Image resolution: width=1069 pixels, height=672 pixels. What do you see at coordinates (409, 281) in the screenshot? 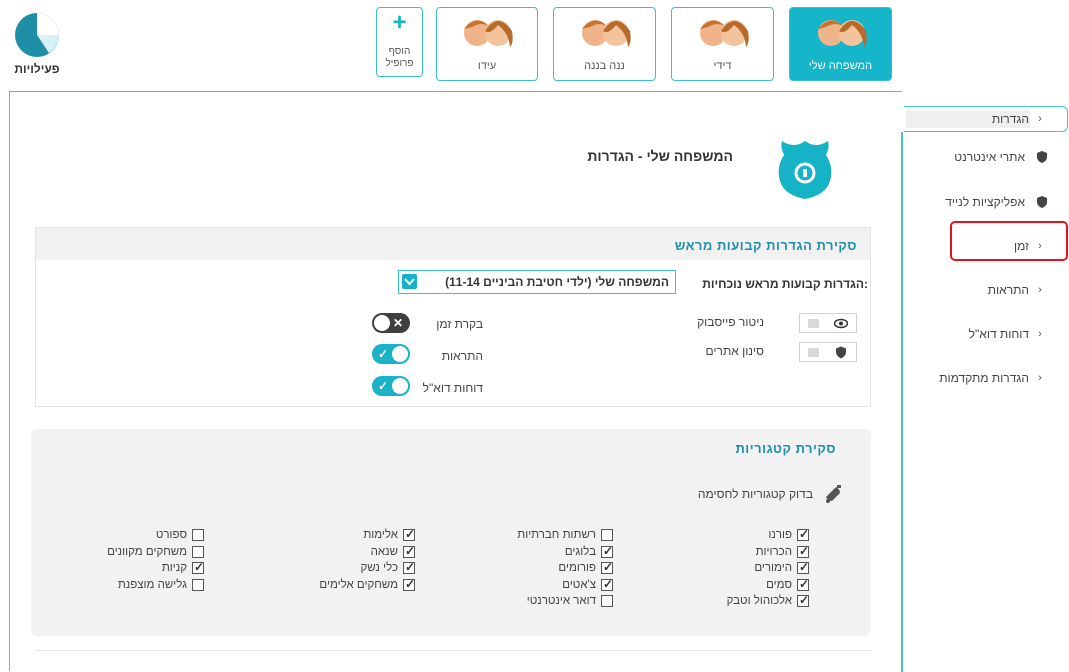
I see `chevron-down-icon` at bounding box center [409, 281].